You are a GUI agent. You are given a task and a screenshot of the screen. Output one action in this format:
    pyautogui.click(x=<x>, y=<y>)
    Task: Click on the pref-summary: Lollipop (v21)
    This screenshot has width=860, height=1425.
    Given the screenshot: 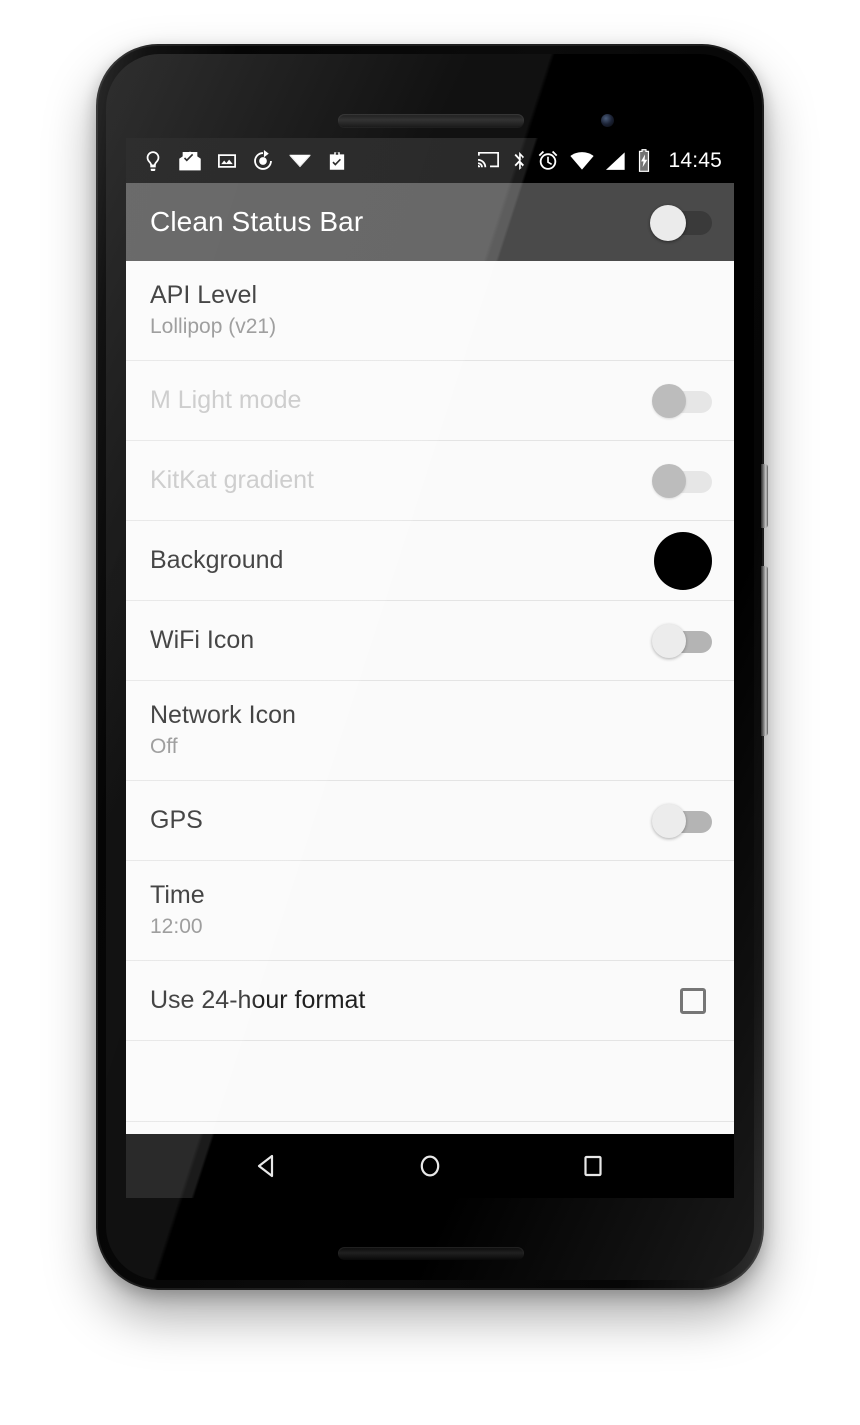 What is the action you would take?
    pyautogui.click(x=213, y=327)
    